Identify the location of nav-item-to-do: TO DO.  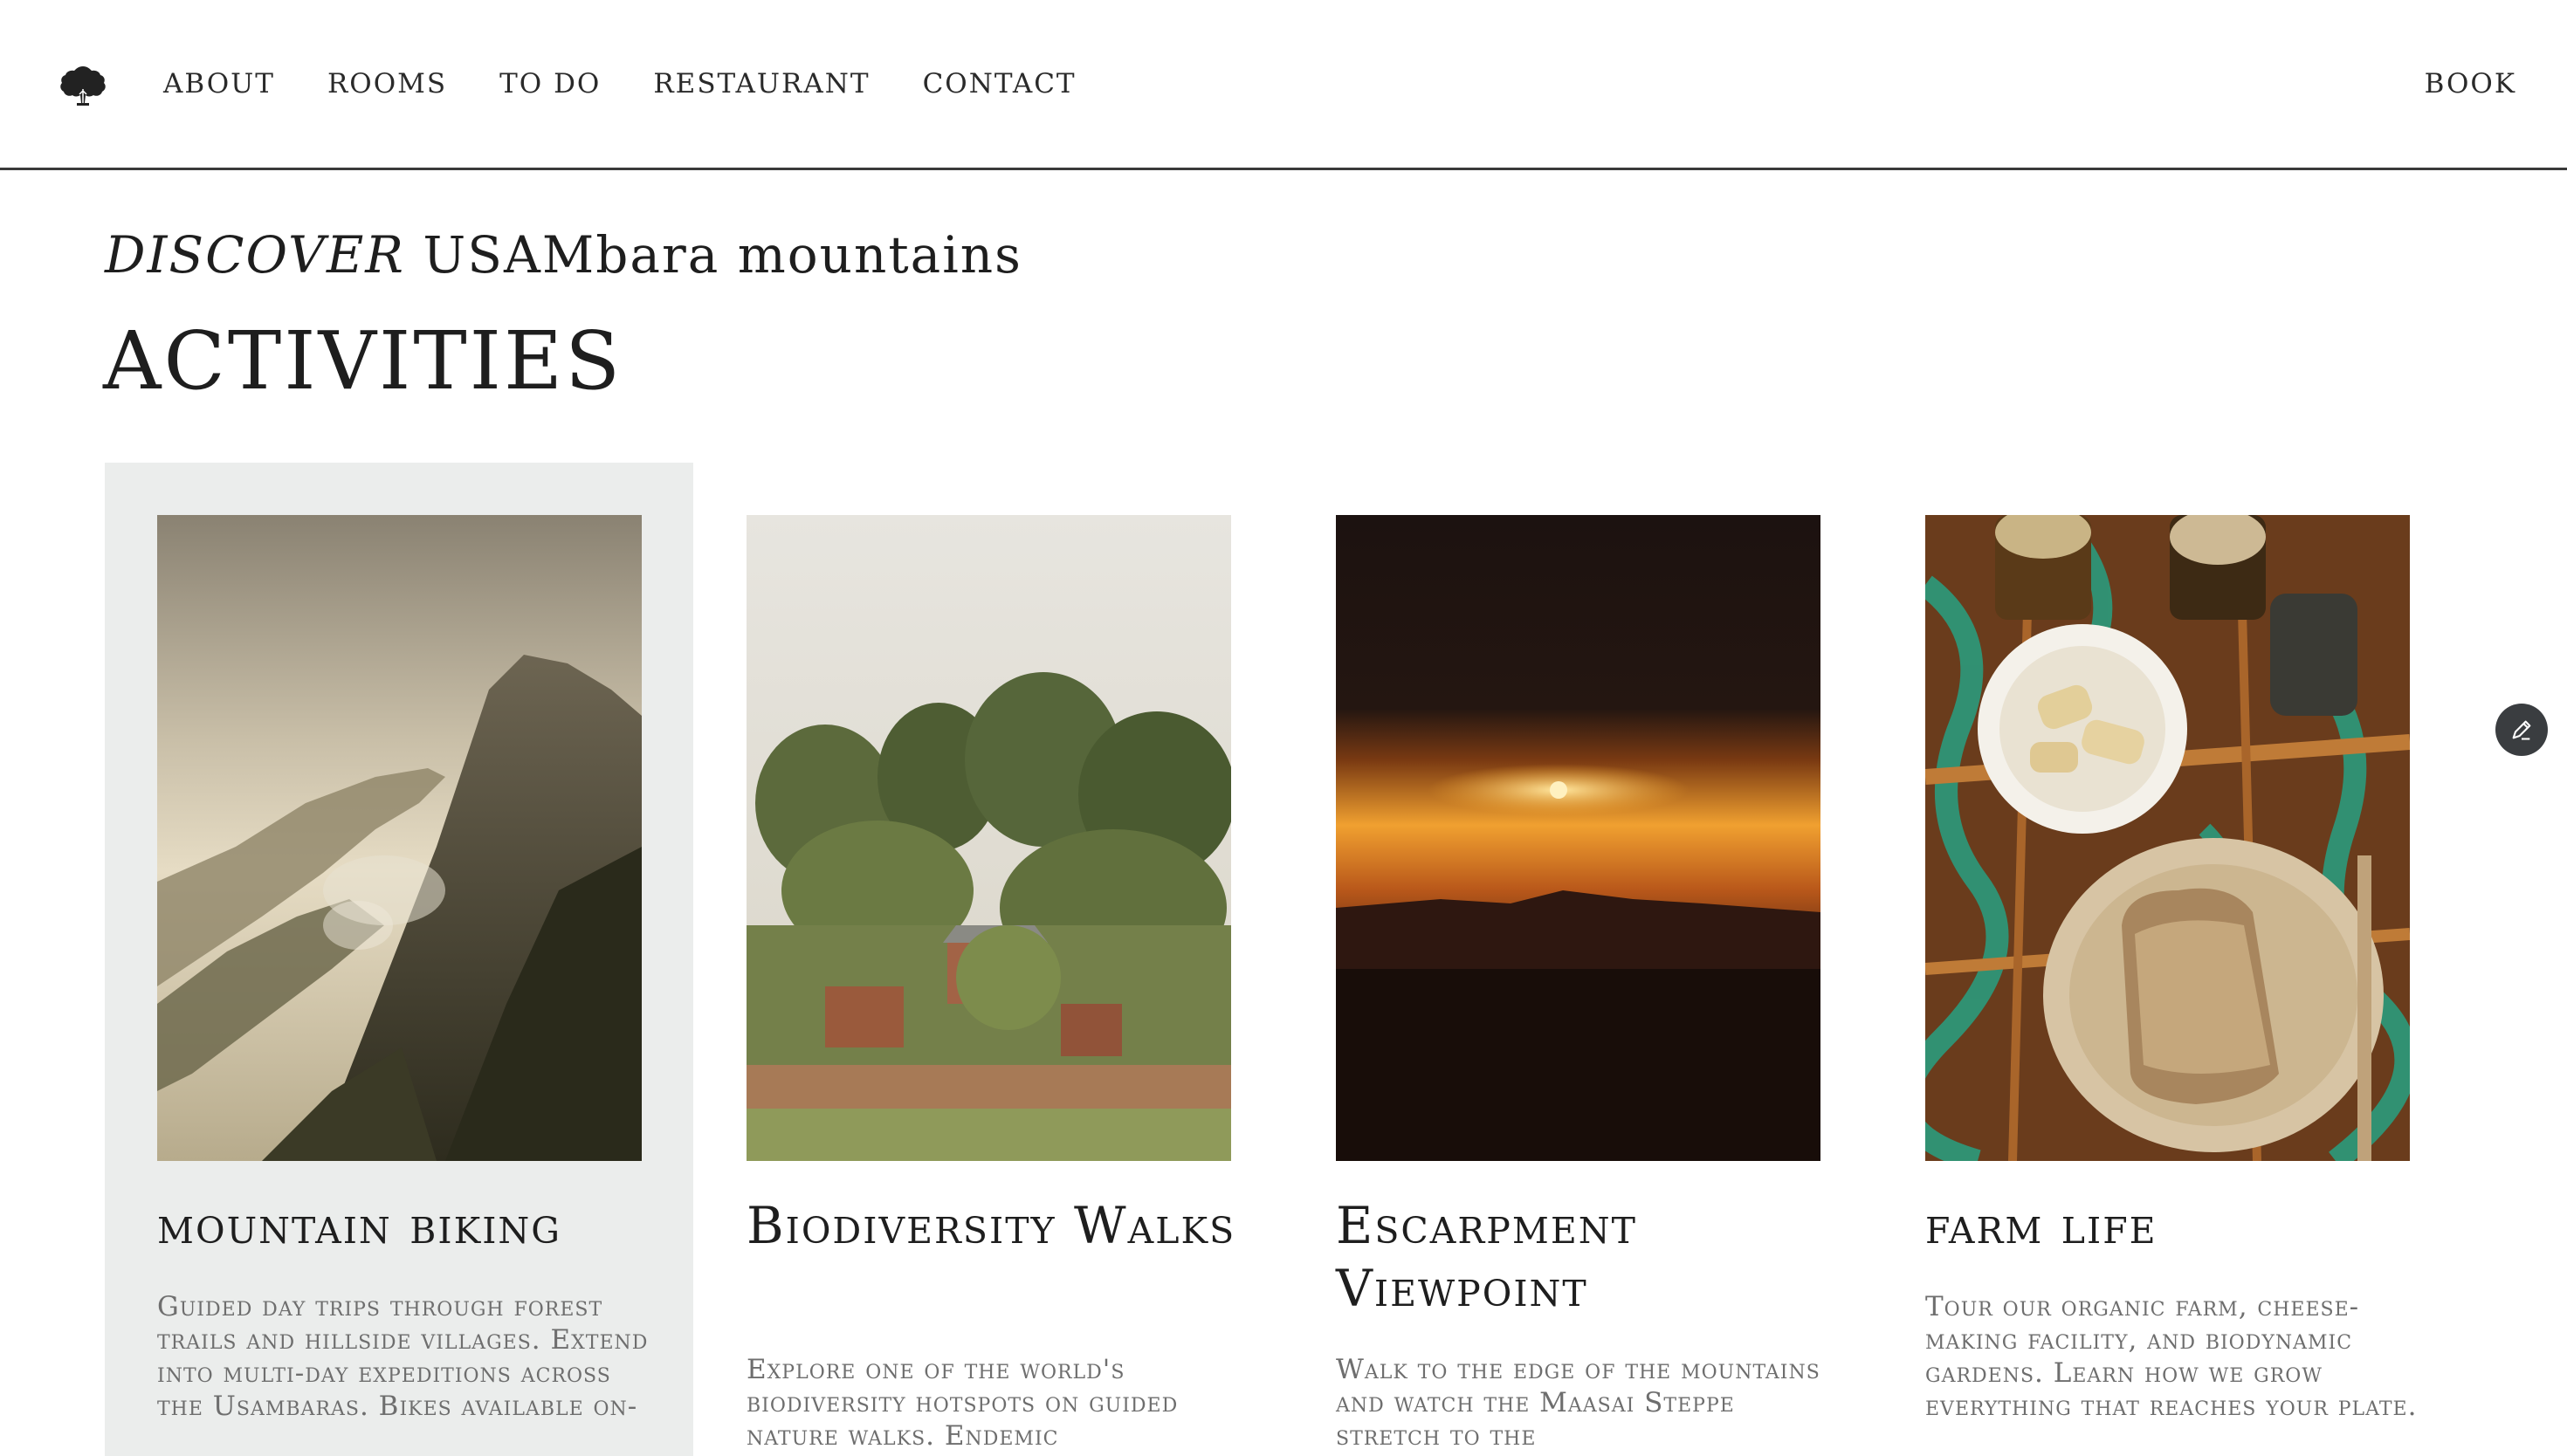
(550, 84).